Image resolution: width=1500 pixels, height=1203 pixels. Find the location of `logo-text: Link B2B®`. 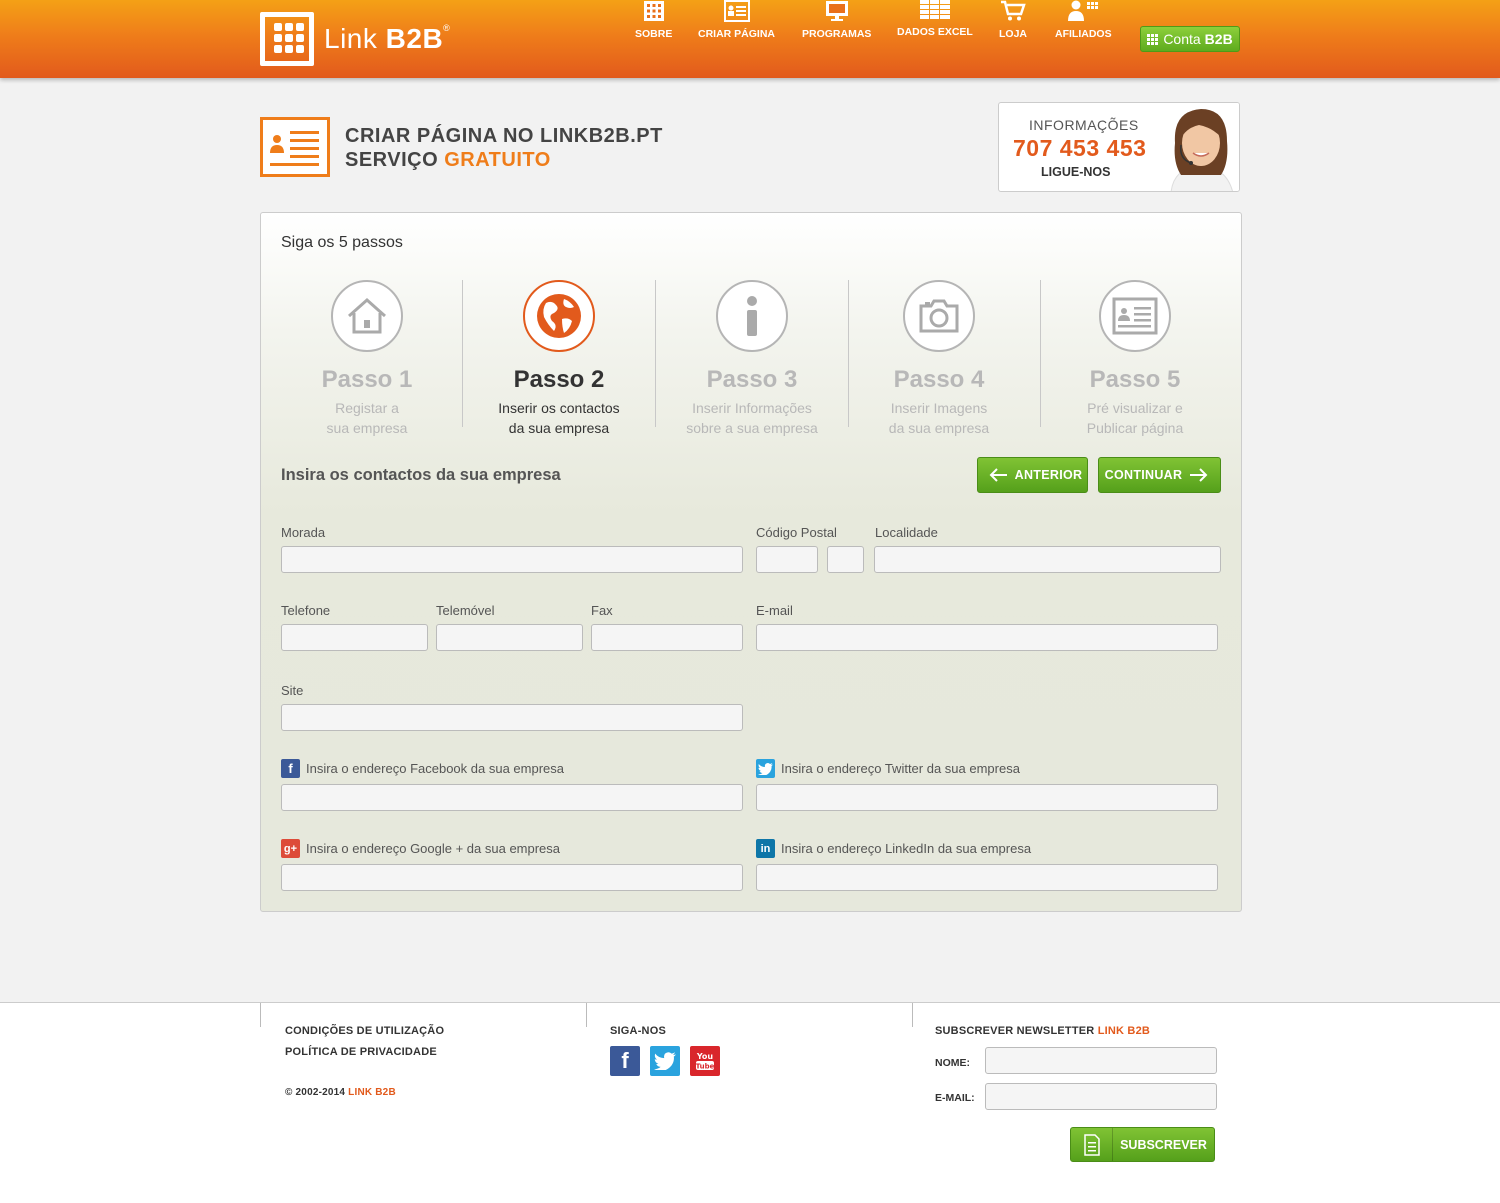

logo-text: Link B2B® is located at coordinates (387, 38).